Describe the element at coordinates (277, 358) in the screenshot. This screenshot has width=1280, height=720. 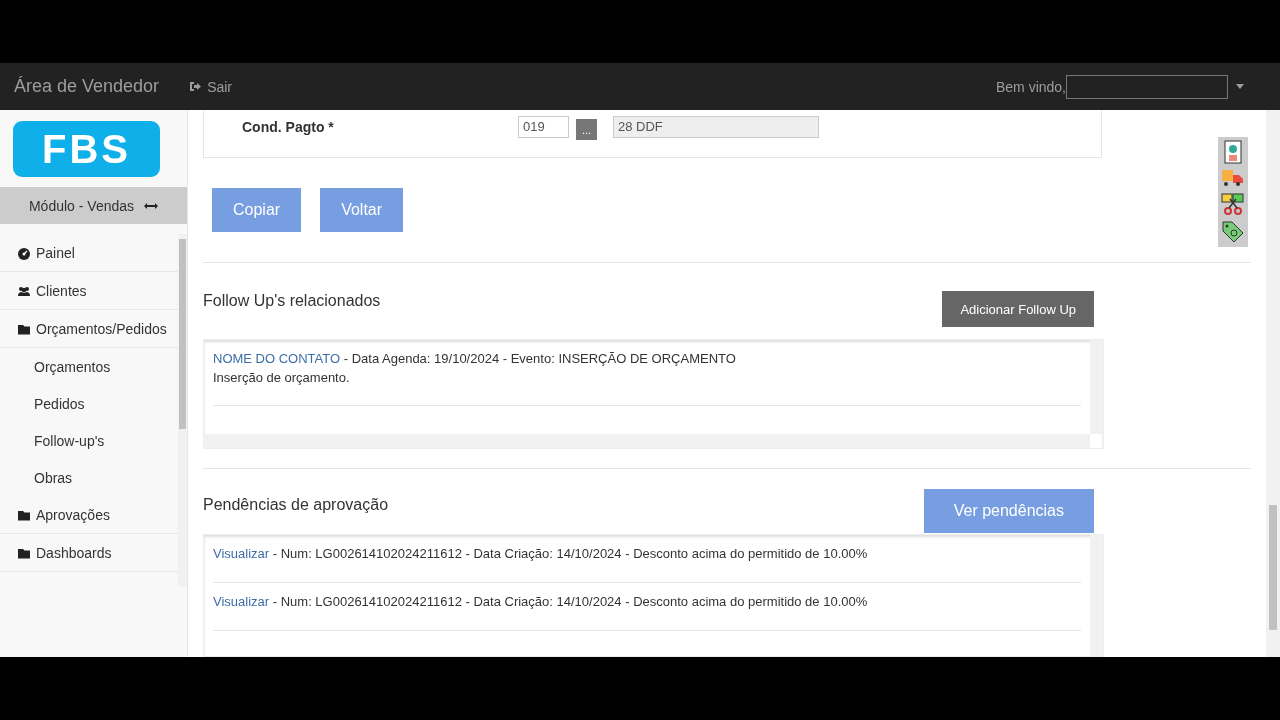
I see `contact-link: NOME DO CONTATO` at that location.